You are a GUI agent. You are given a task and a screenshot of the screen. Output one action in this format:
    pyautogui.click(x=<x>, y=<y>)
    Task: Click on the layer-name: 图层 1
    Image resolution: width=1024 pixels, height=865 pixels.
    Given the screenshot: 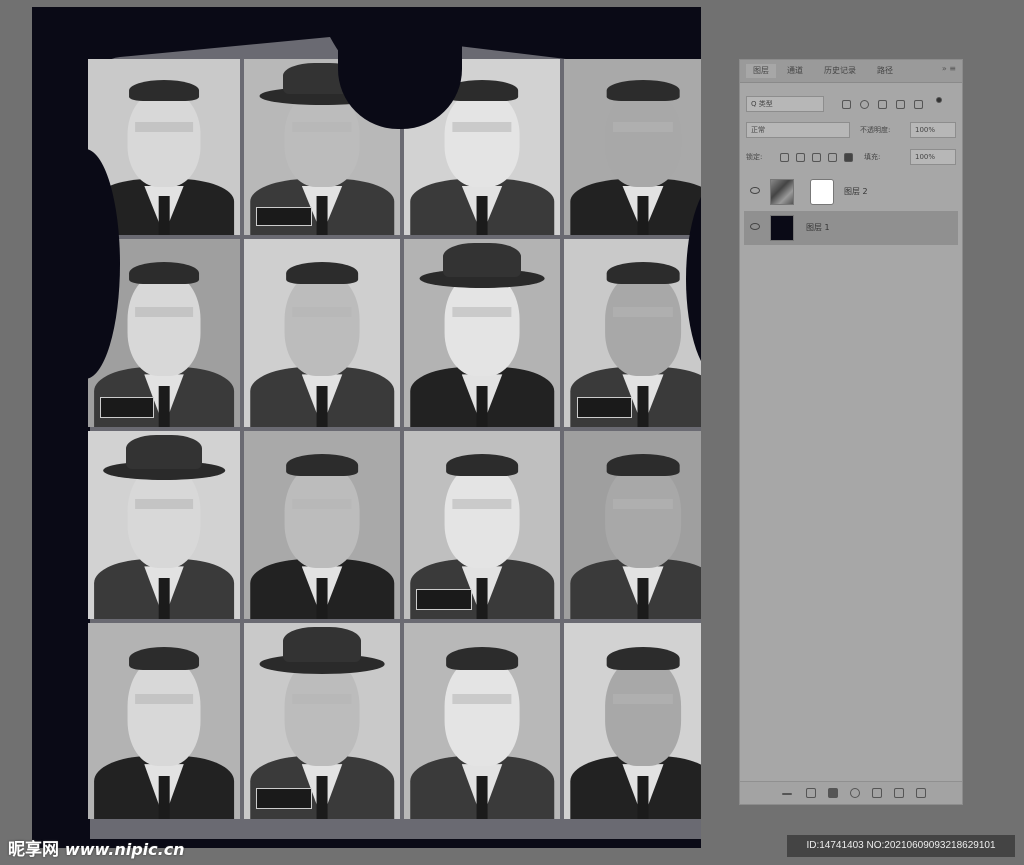 What is the action you would take?
    pyautogui.click(x=818, y=227)
    